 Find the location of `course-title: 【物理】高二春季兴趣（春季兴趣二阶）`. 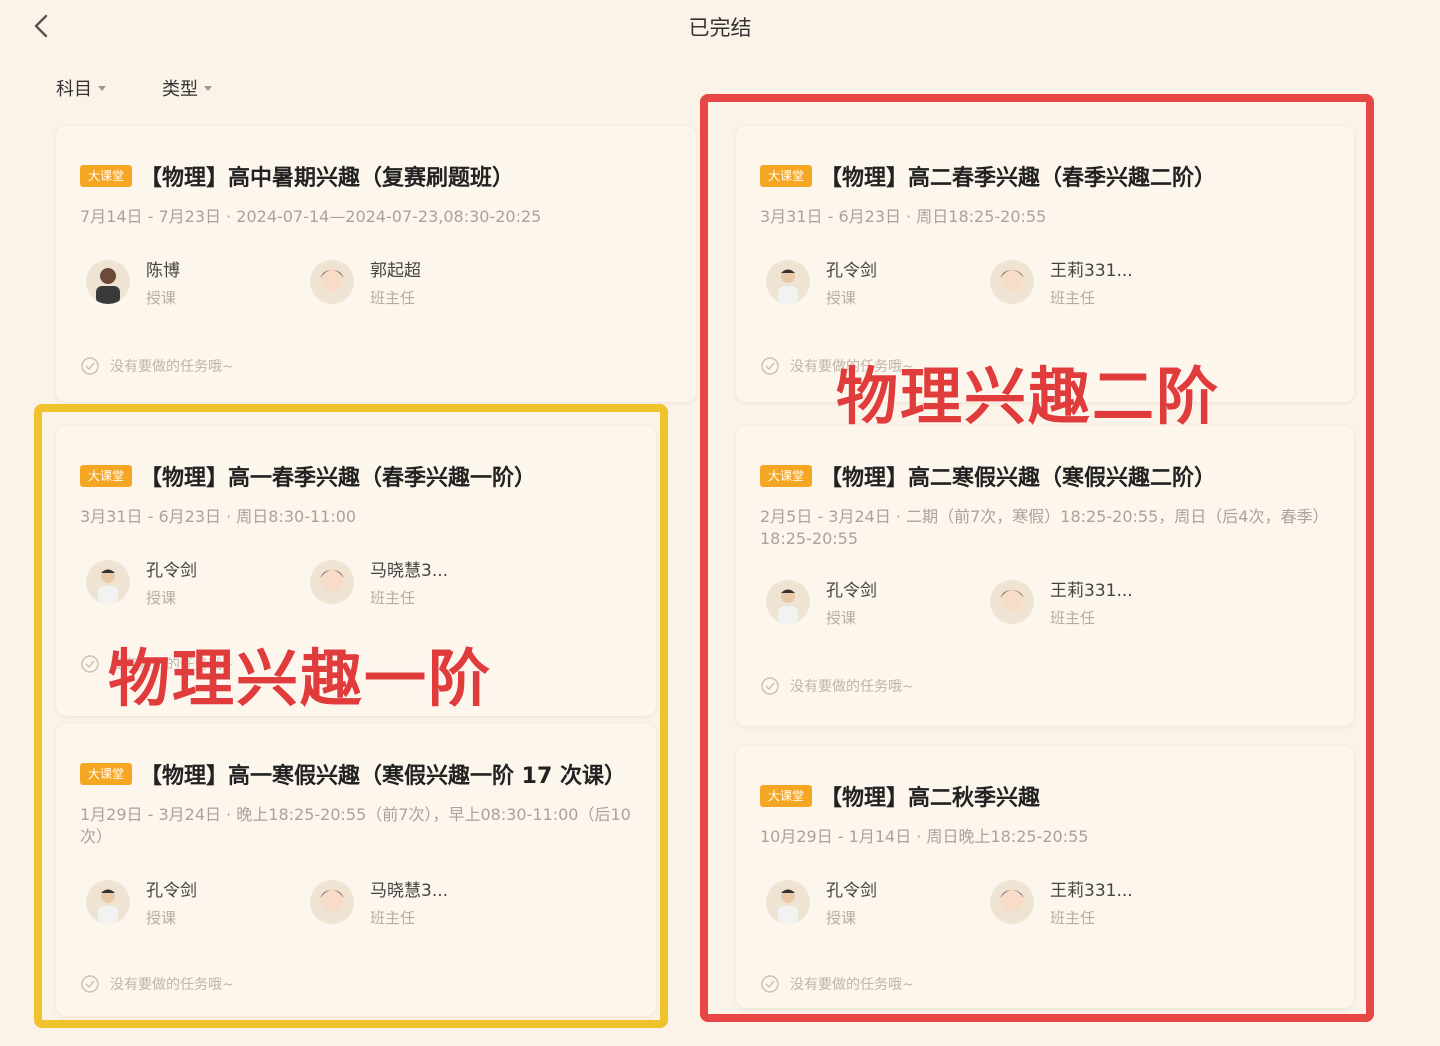

course-title: 【物理】高二春季兴趣（春季兴趣二阶） is located at coordinates (1018, 178).